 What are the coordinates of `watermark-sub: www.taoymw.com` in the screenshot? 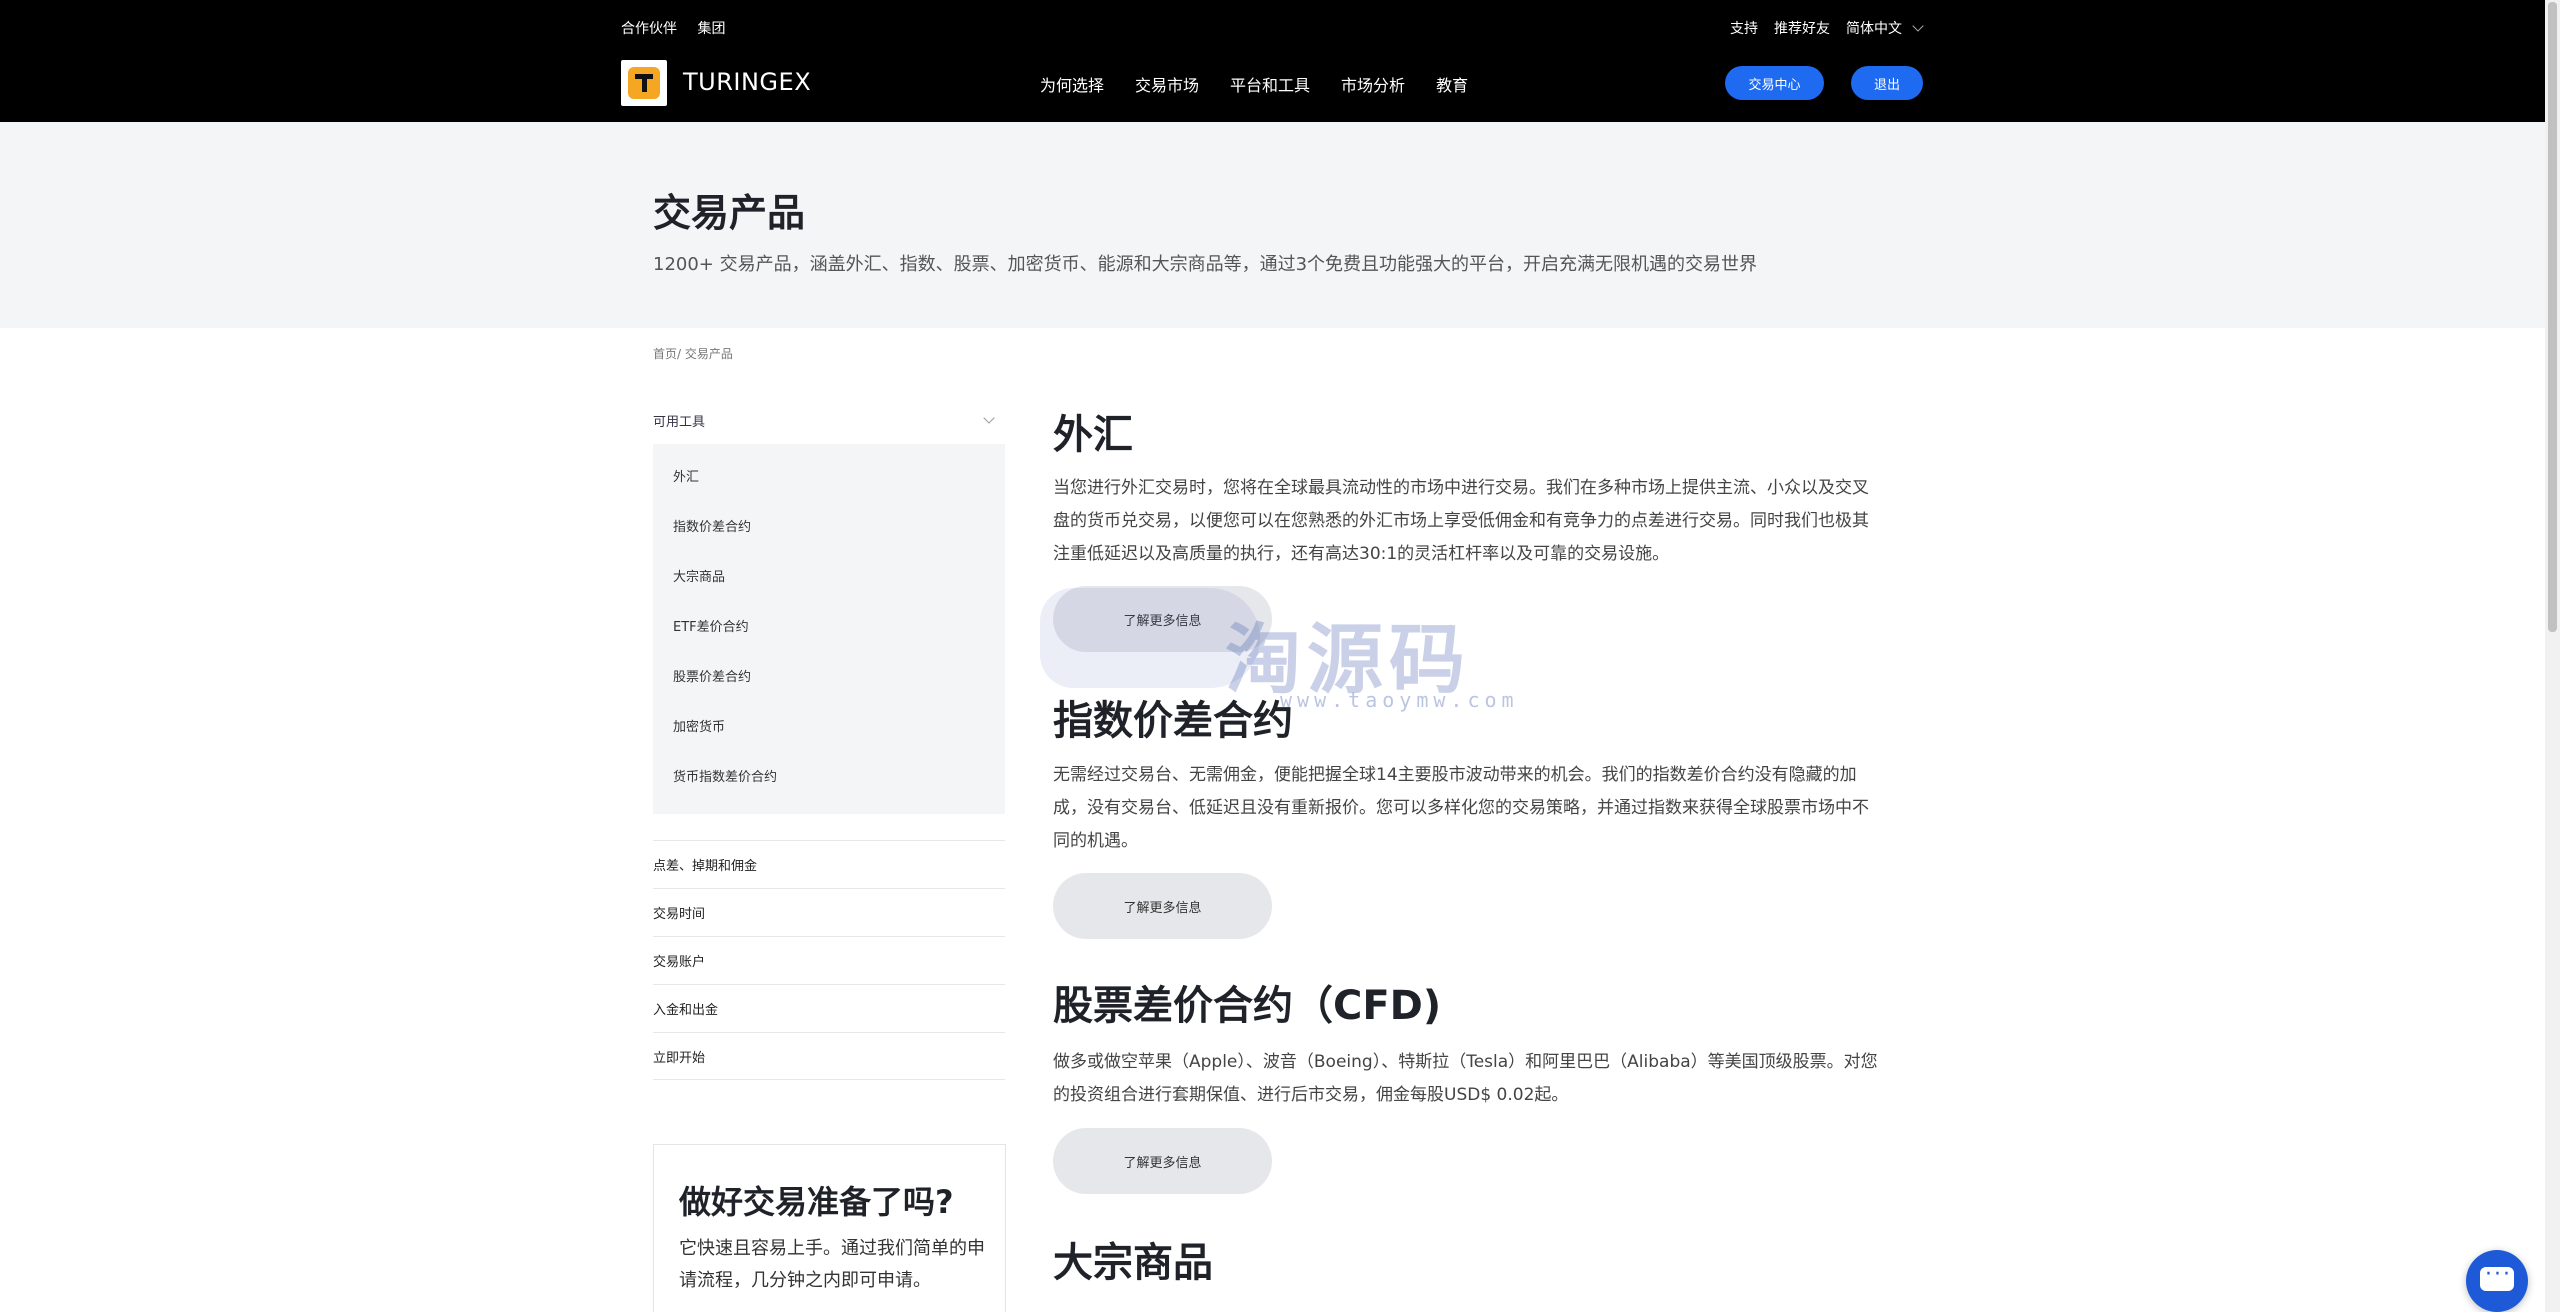 It's located at (1399, 700).